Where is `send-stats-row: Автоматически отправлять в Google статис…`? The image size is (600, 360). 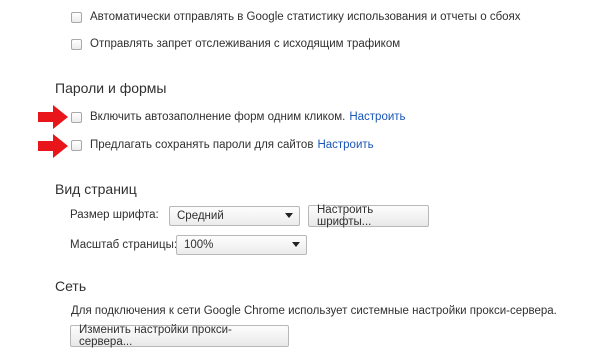
send-stats-row: Автоматически отправлять в Google статис… is located at coordinates (296, 17).